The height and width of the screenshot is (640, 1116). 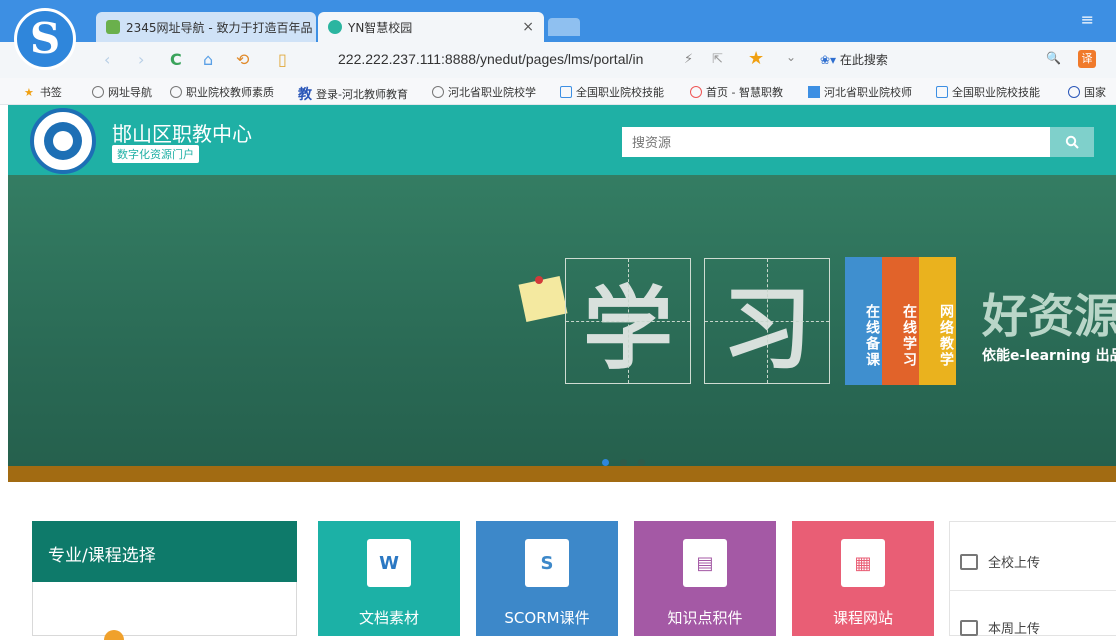 What do you see at coordinates (744, 92) in the screenshot?
I see `bookmark-label: 首页 - 智慧职教` at bounding box center [744, 92].